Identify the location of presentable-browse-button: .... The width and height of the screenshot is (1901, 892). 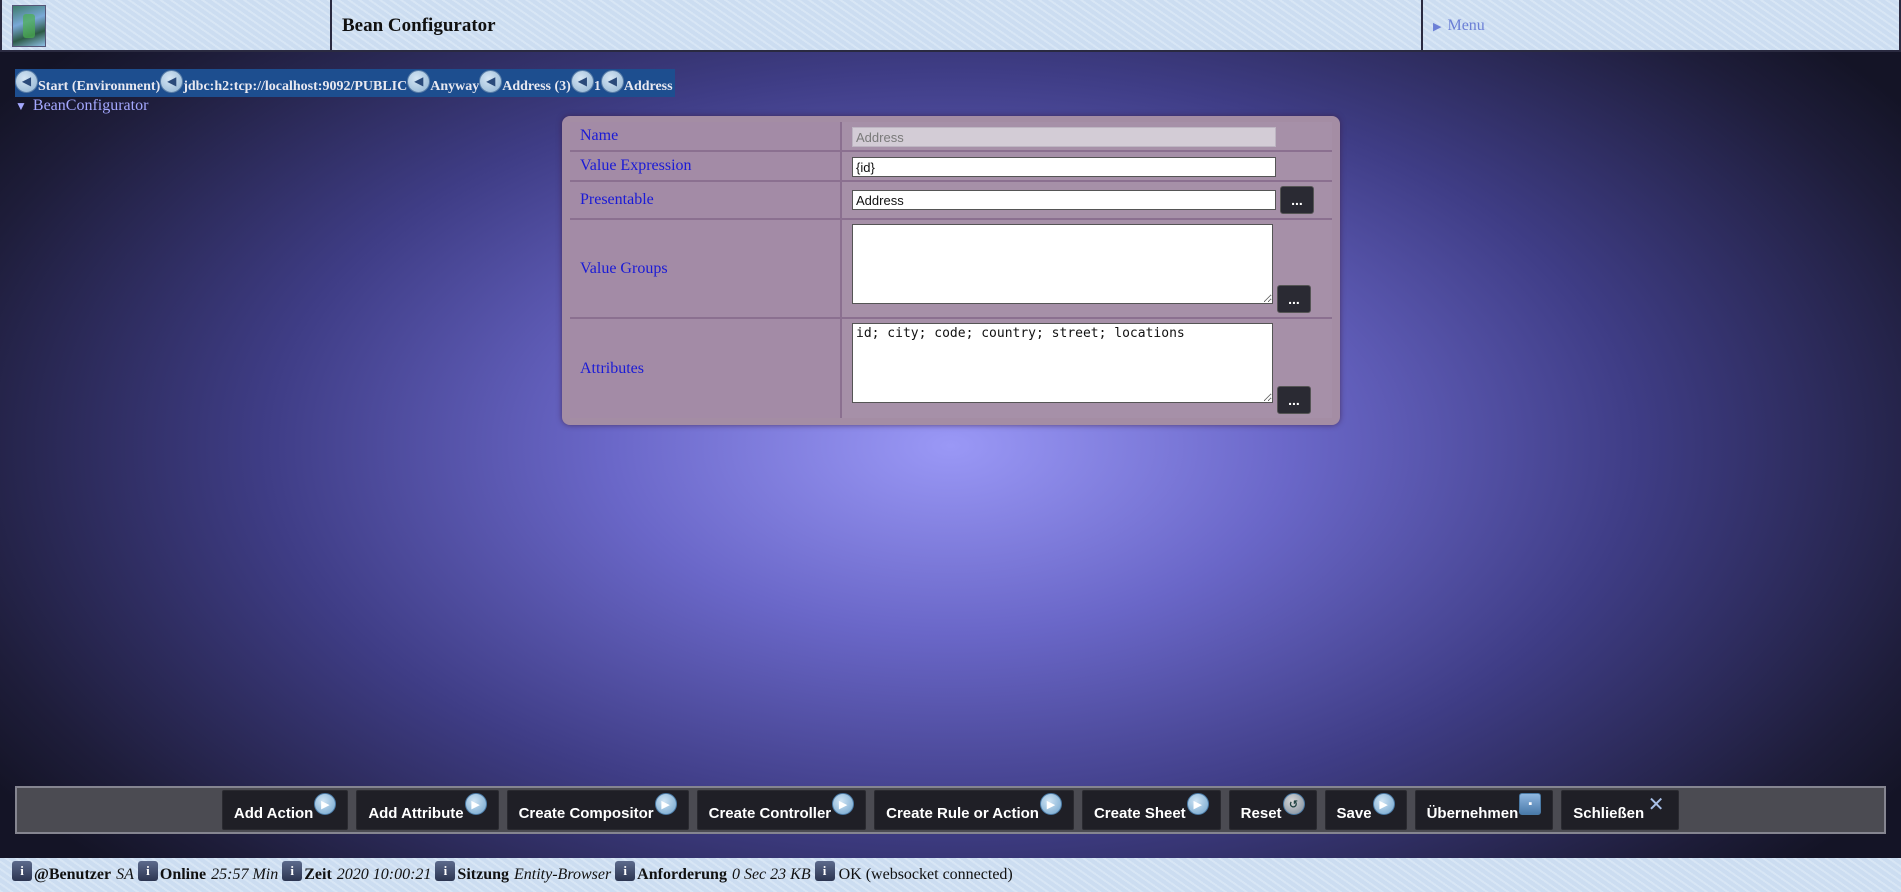
(1297, 200).